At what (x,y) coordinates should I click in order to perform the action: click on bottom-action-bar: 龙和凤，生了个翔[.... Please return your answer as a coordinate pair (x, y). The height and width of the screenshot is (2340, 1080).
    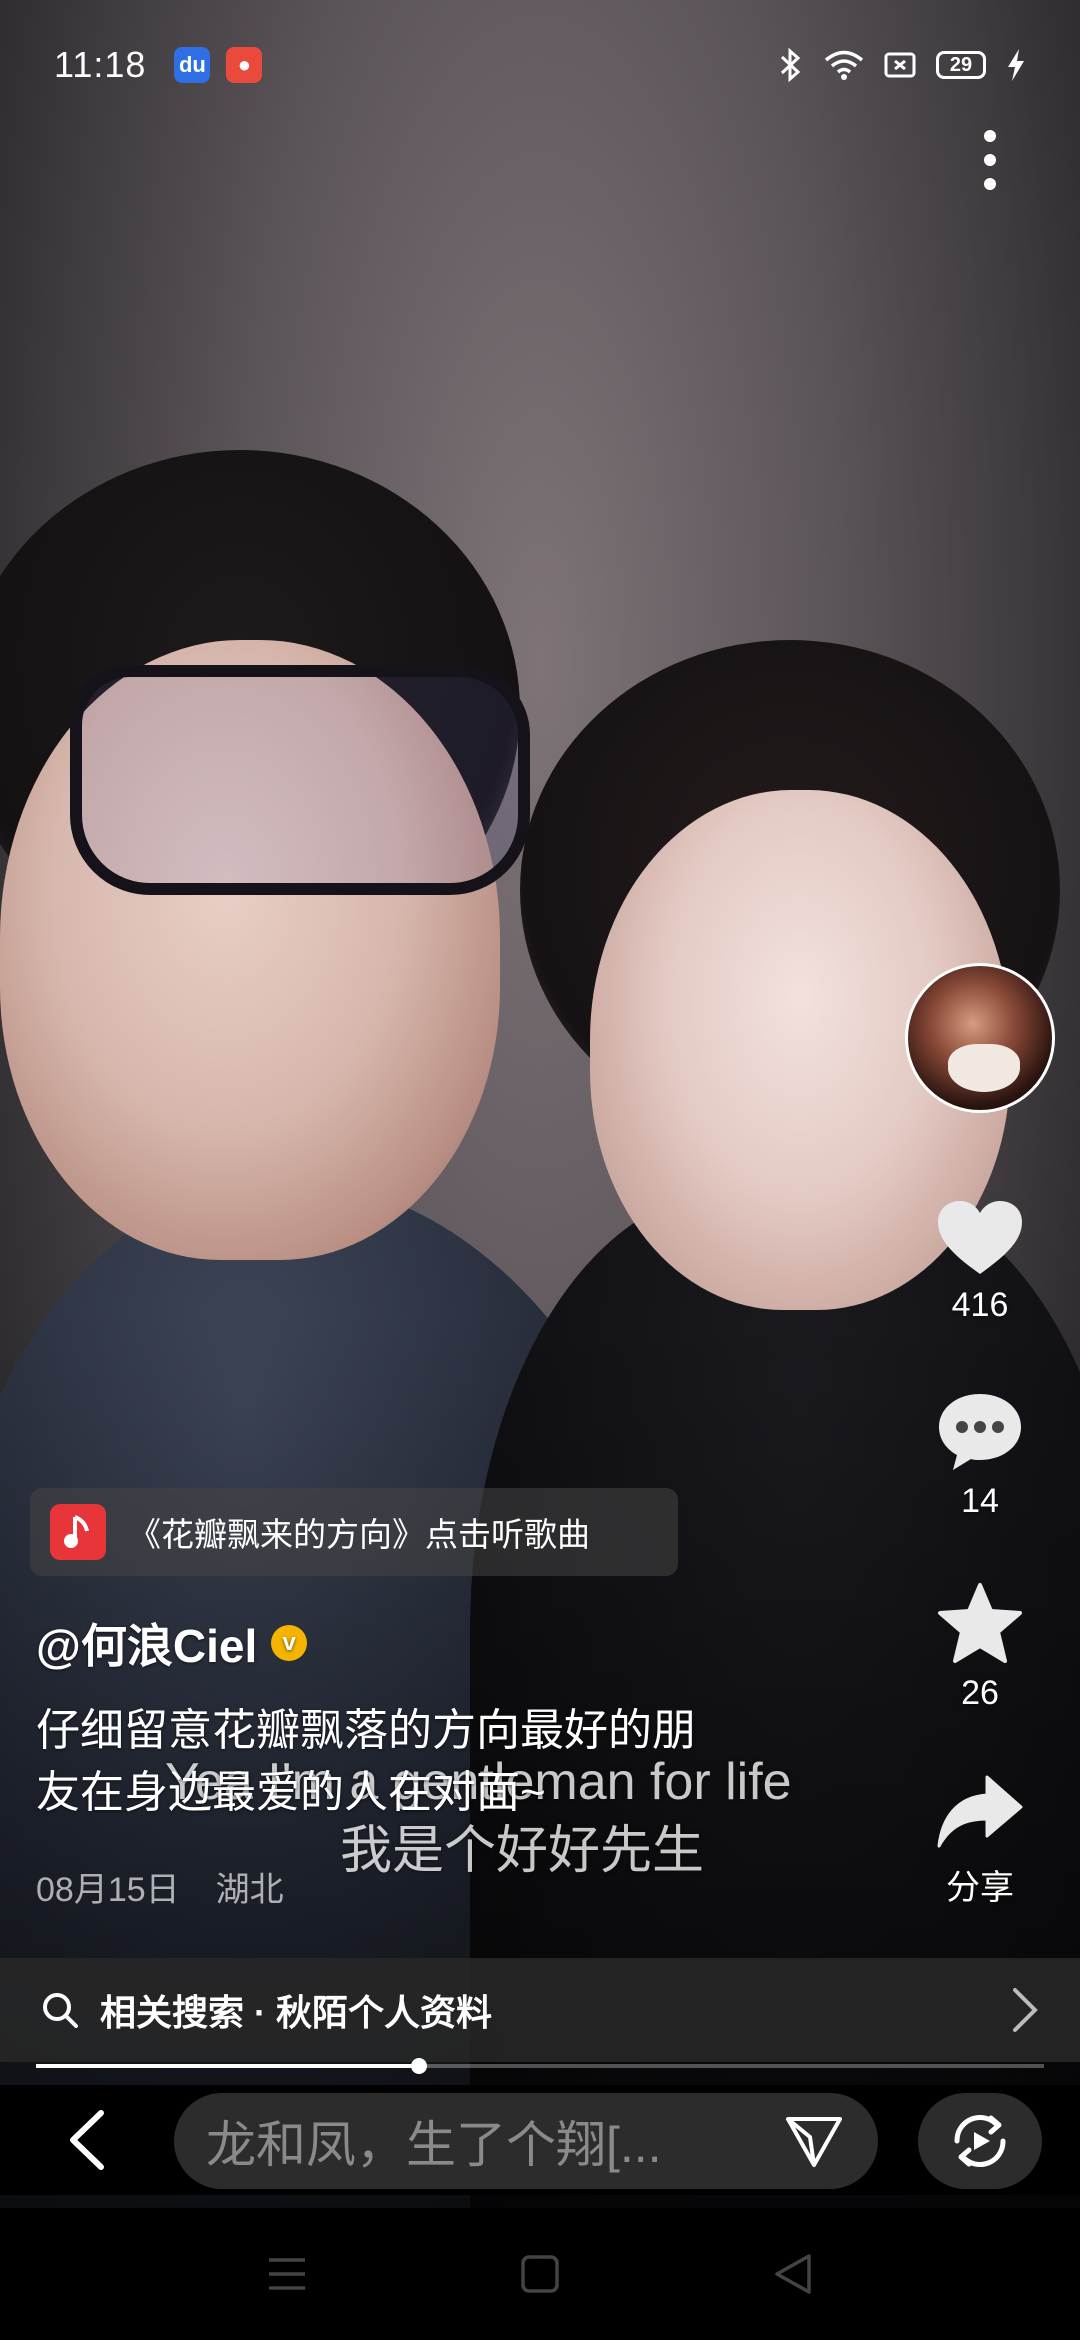
    Looking at the image, I should click on (540, 2140).